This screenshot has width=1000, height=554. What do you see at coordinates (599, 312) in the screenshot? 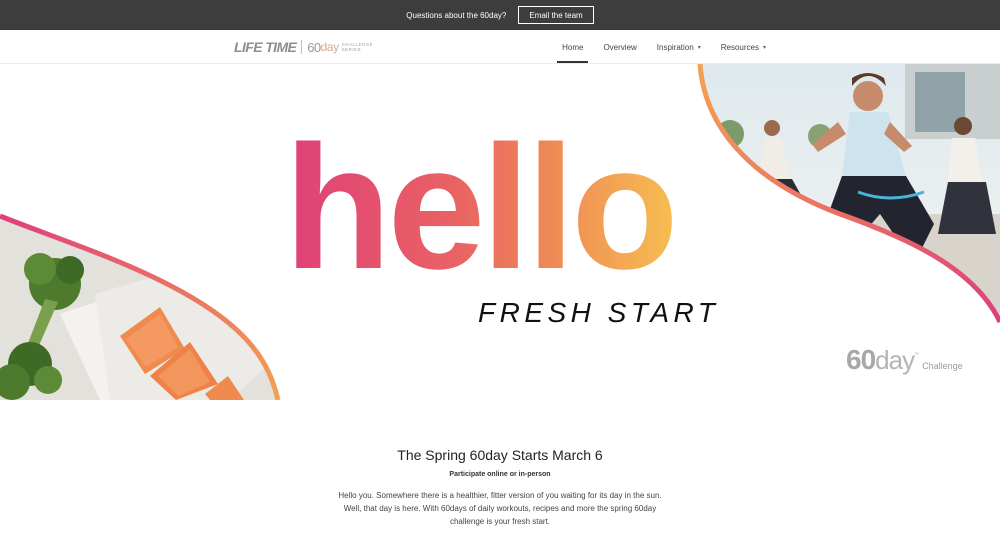
I see `hero-tagline: FRESH START` at bounding box center [599, 312].